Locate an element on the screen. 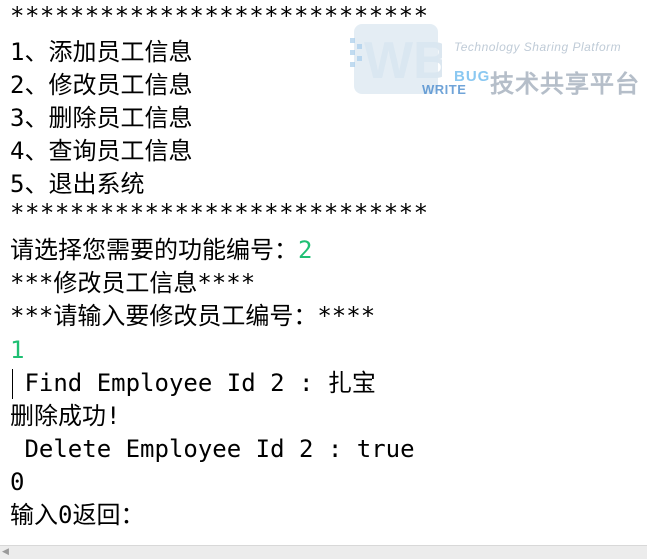 The height and width of the screenshot is (559, 647). modify-header: ***修改员工信息**** is located at coordinates (133, 283).